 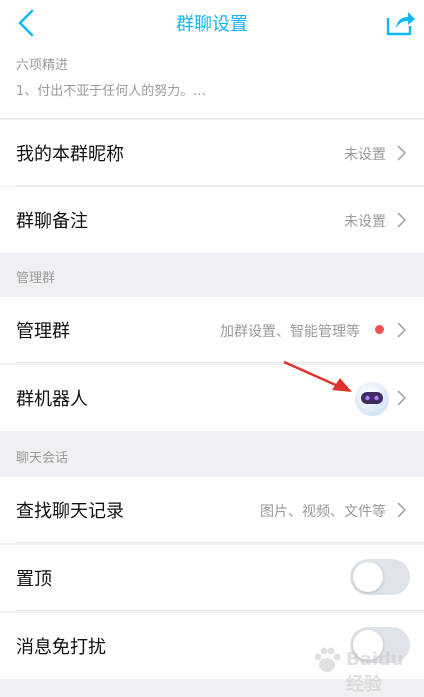 What do you see at coordinates (36, 278) in the screenshot?
I see `section-label: 管理群` at bounding box center [36, 278].